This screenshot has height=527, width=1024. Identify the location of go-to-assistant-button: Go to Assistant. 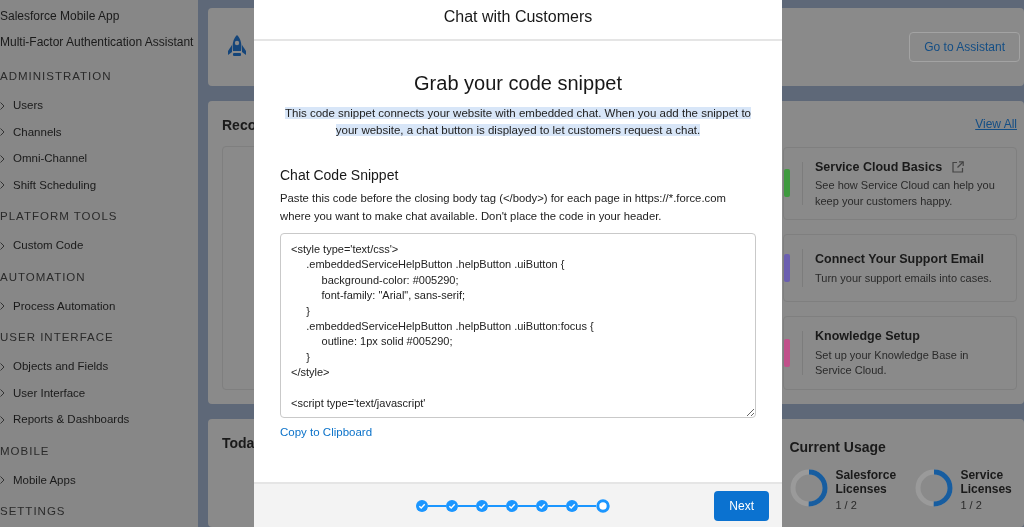
(964, 46).